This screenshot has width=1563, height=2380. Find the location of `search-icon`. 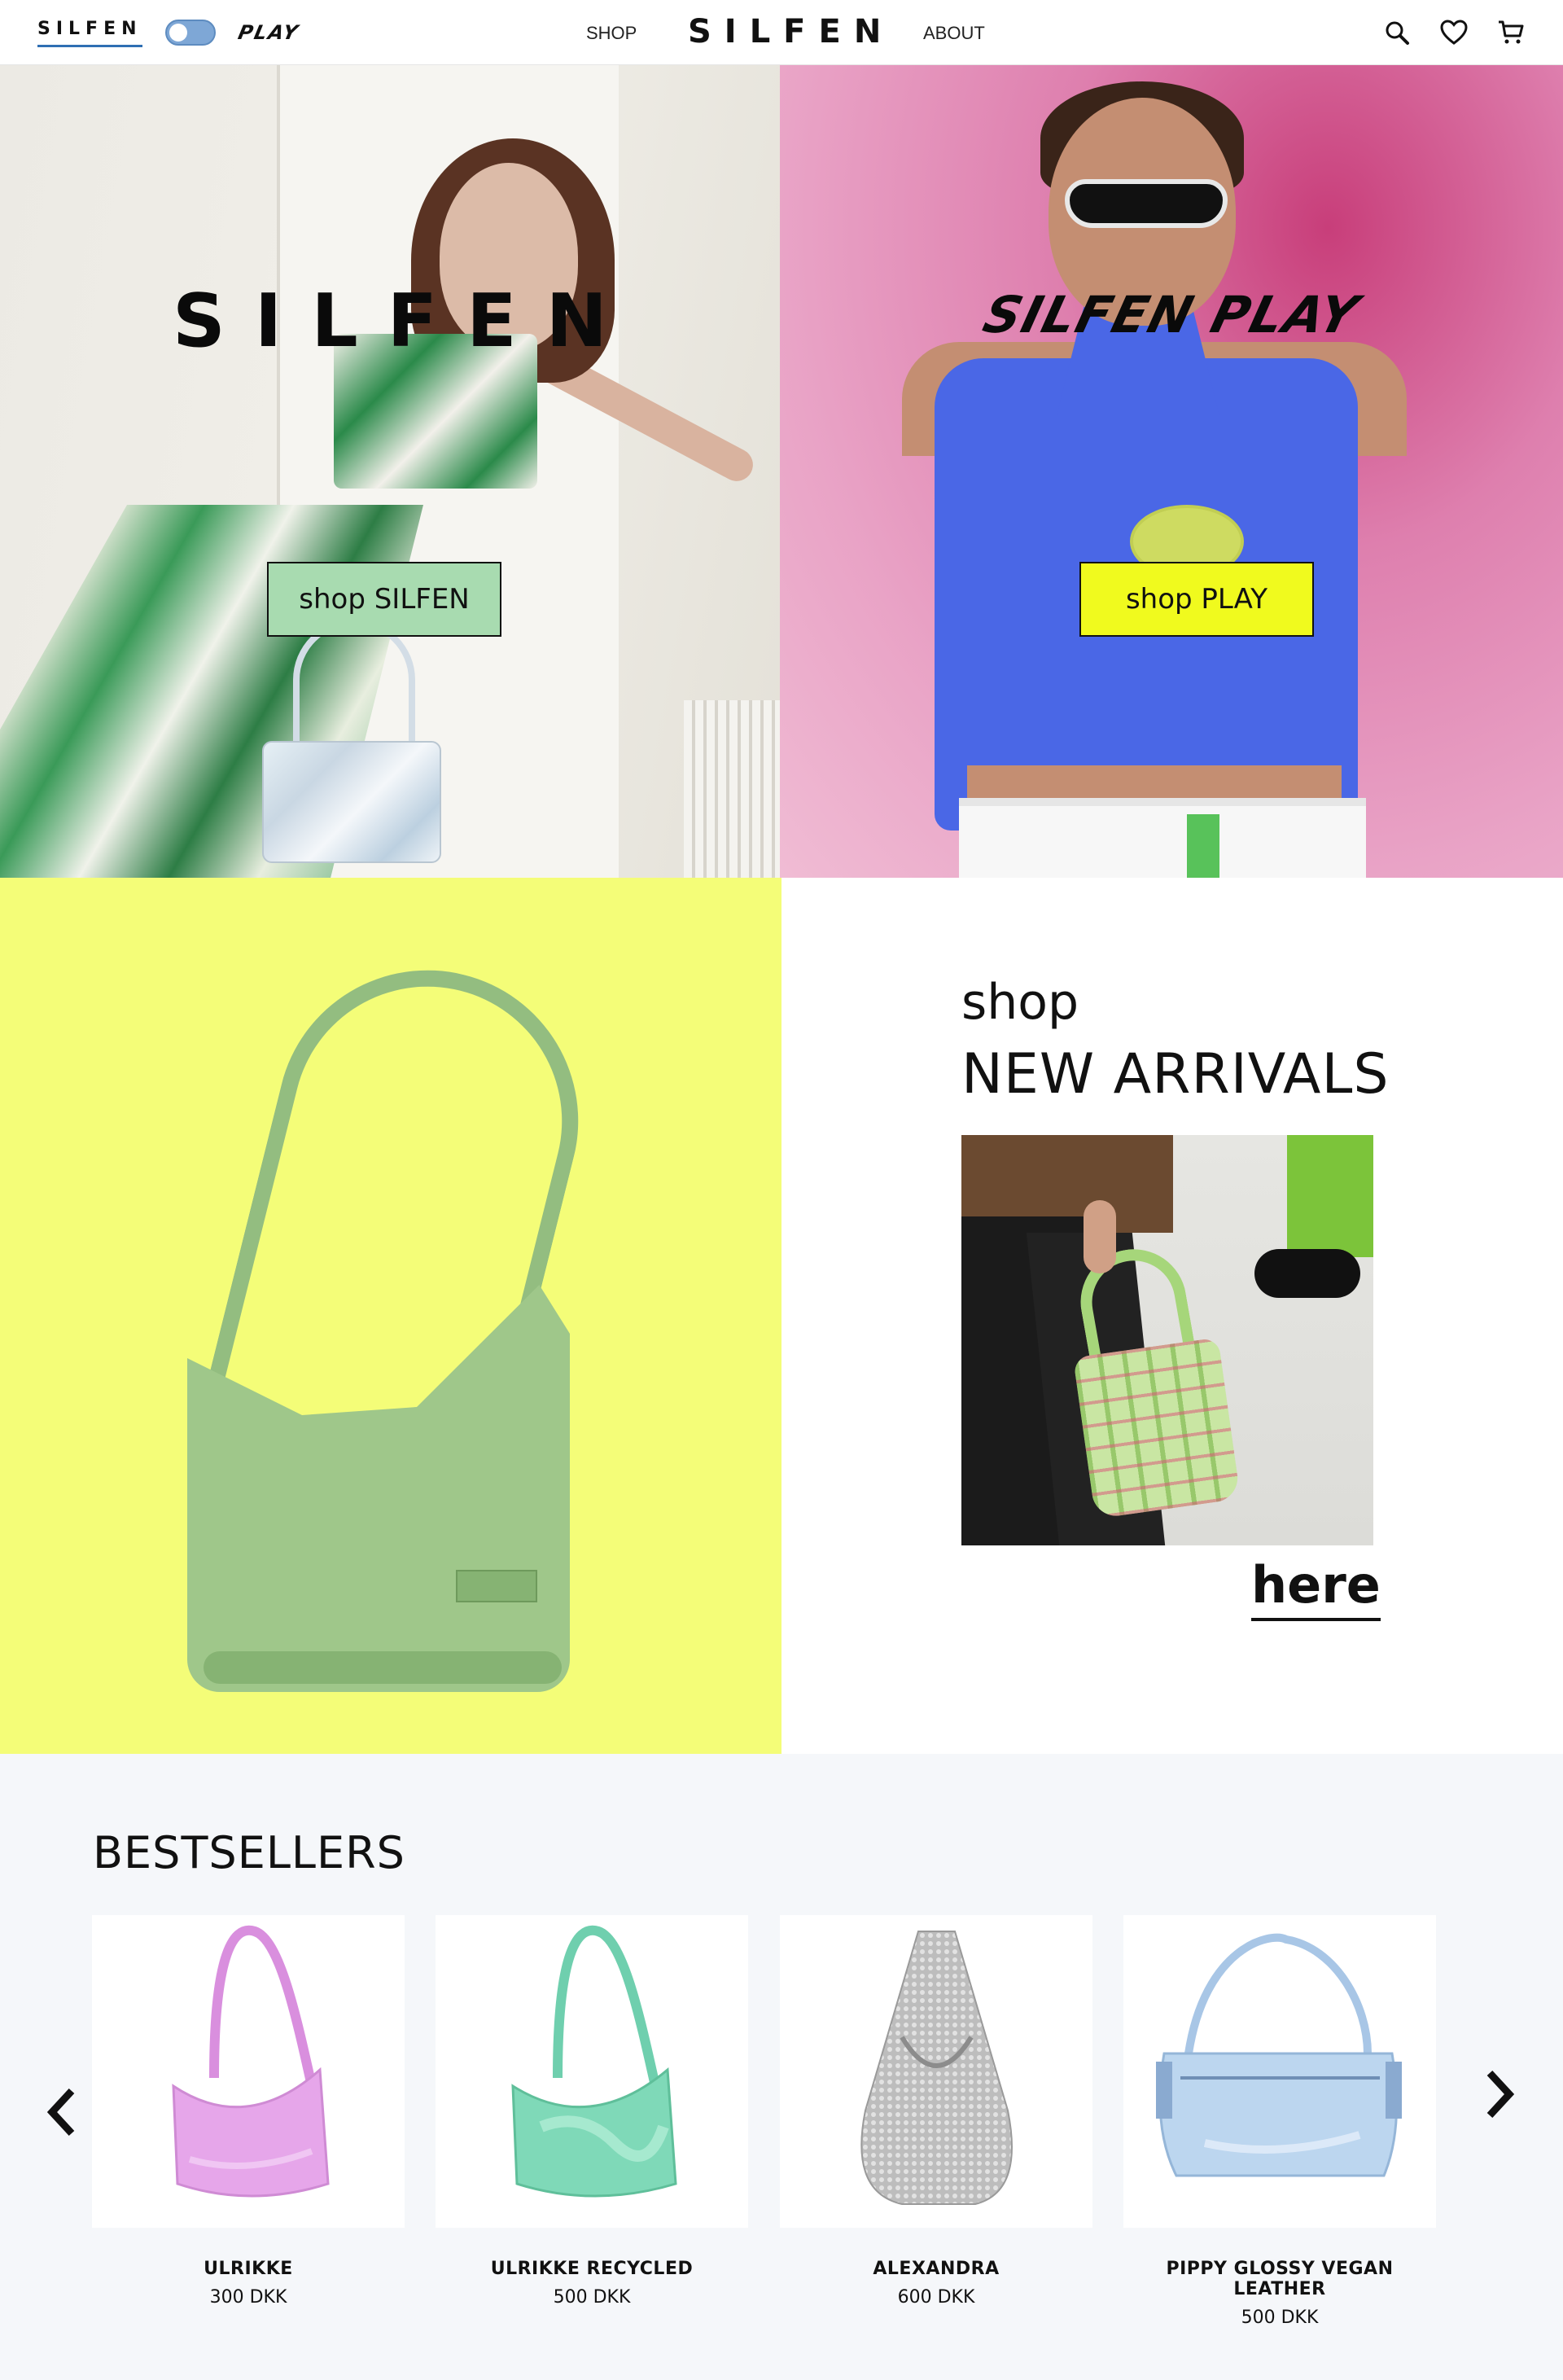

search-icon is located at coordinates (1397, 32).